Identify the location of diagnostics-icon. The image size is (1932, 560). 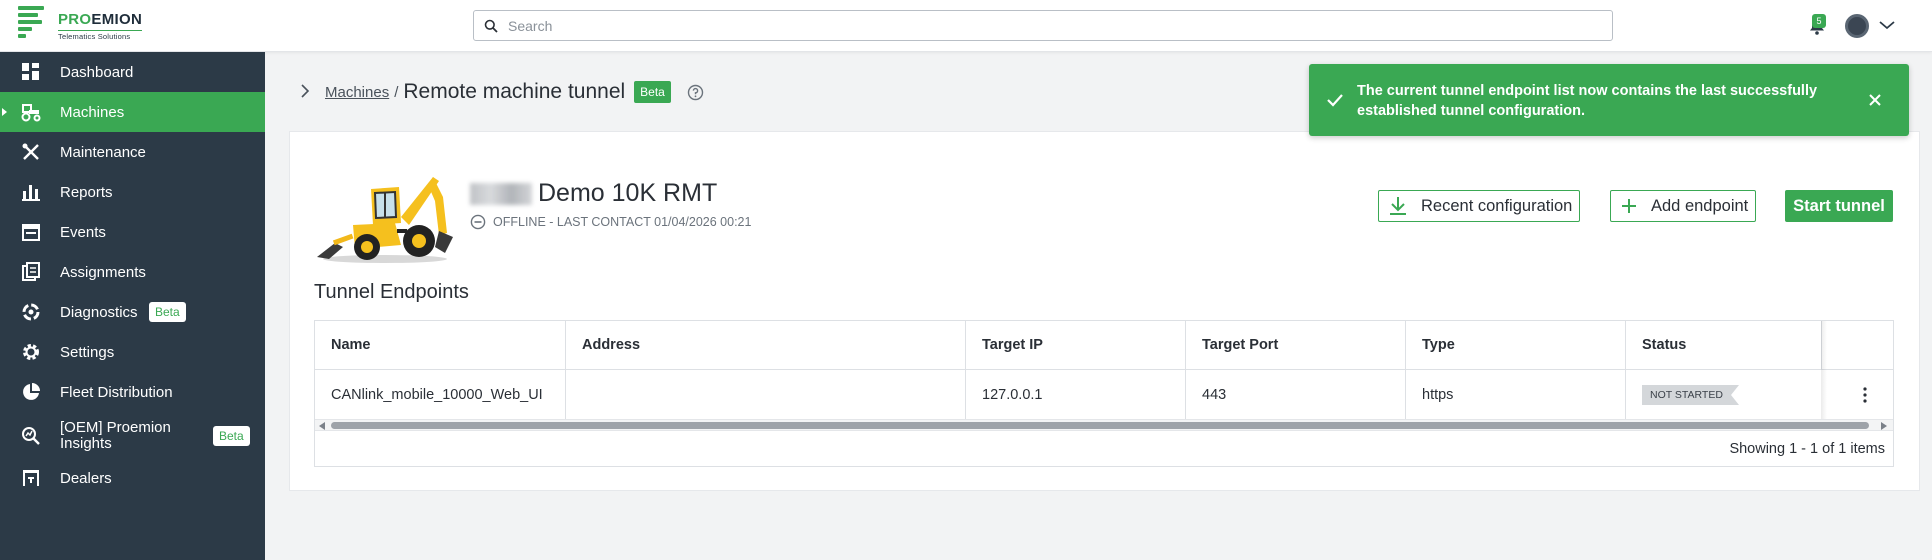
(31, 312).